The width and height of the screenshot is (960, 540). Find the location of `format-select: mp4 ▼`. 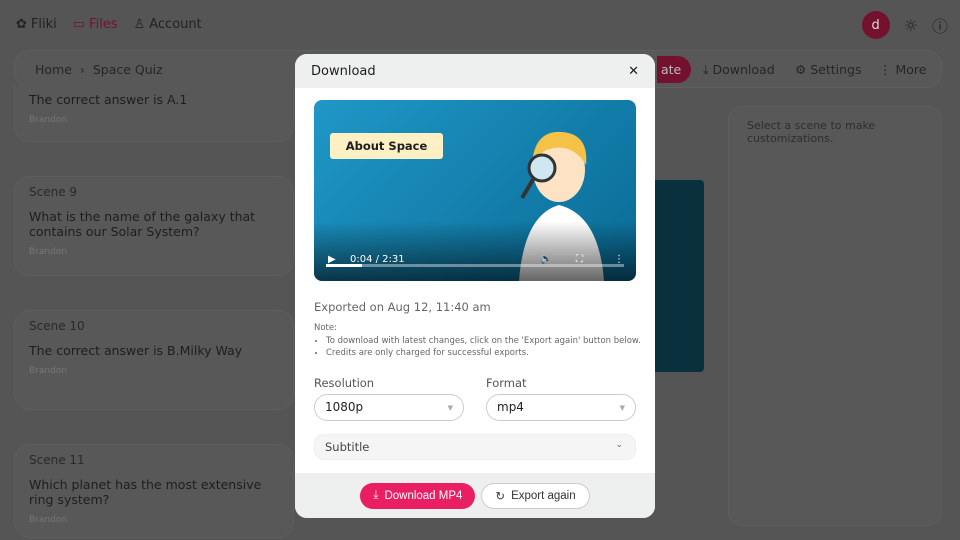

format-select: mp4 ▼ is located at coordinates (561, 407).